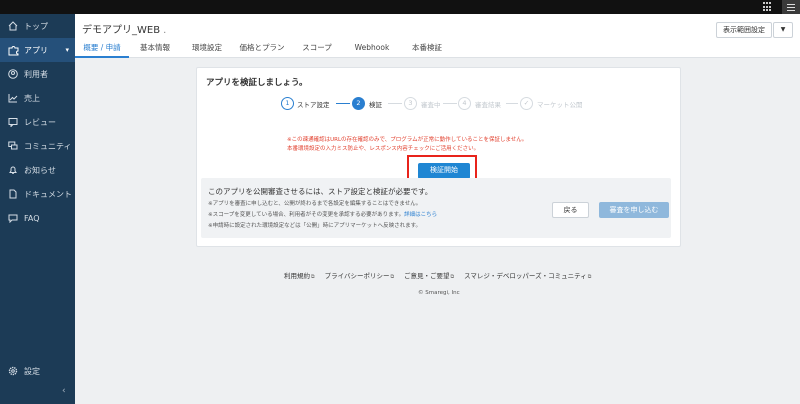 The height and width of the screenshot is (404, 800). I want to click on tab-overview: 概要 / 申請, so click(102, 50).